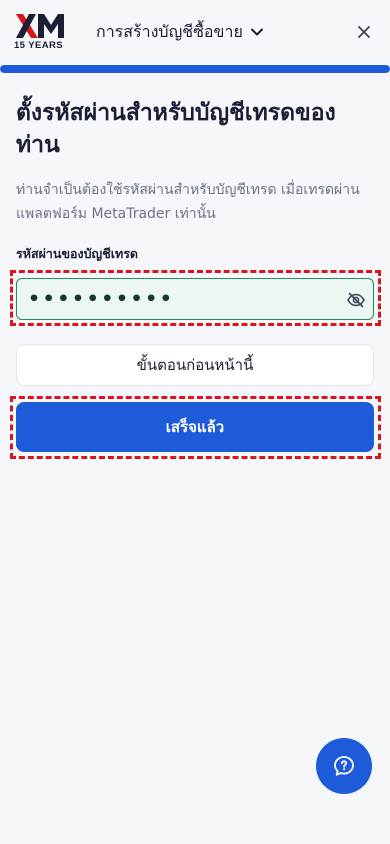 This screenshot has height=844, width=390. Describe the element at coordinates (77, 253) in the screenshot. I see `password-field-label: รหัสผ่านของบัญชีเทรด` at that location.